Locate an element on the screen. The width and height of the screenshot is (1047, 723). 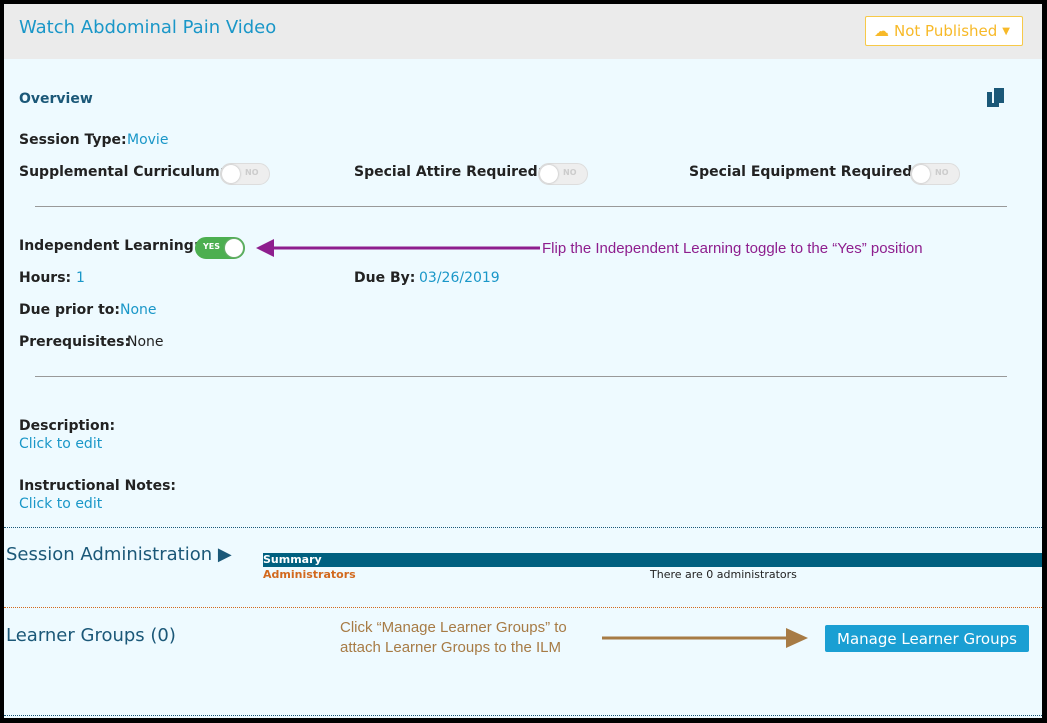
session-admin-heading: Session Administration is located at coordinates (109, 554).